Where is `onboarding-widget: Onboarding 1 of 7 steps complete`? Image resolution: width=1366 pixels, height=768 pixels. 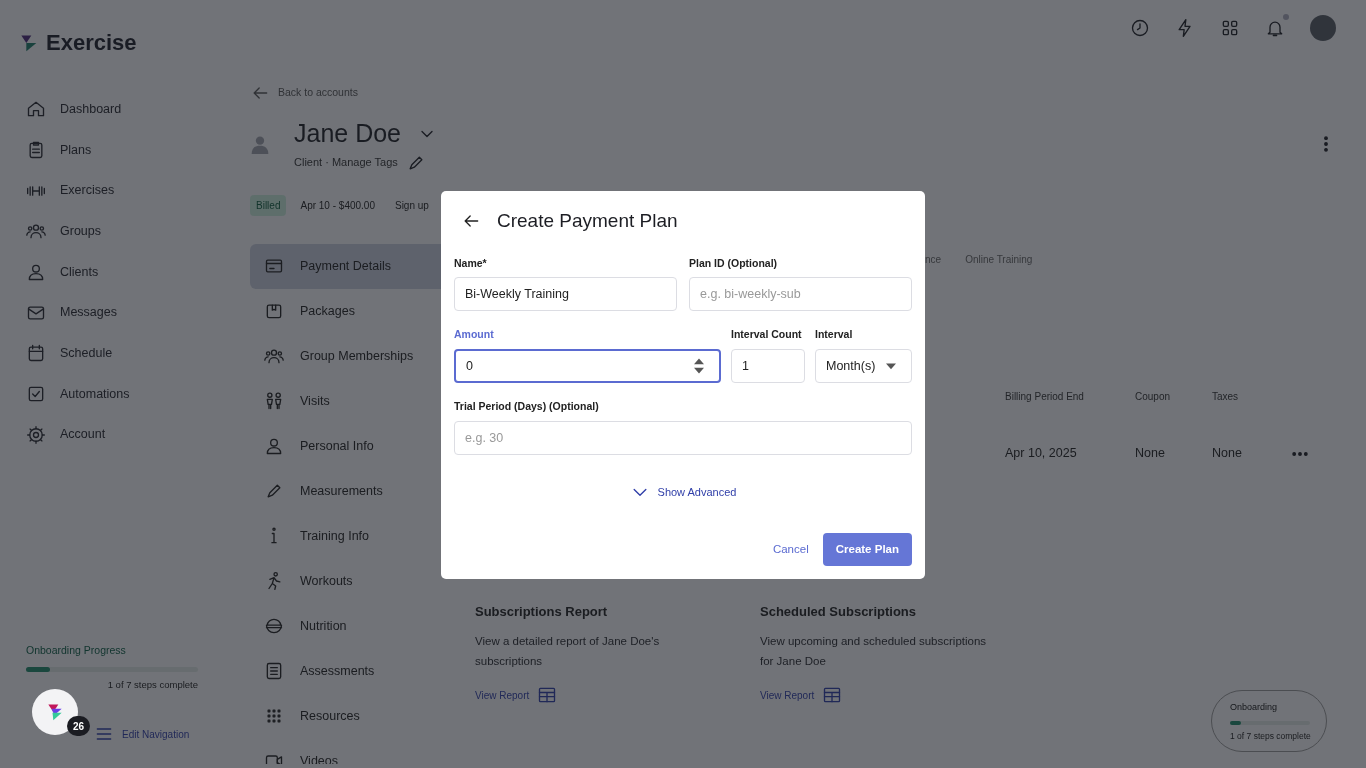 onboarding-widget: Onboarding 1 of 7 steps complete is located at coordinates (1269, 721).